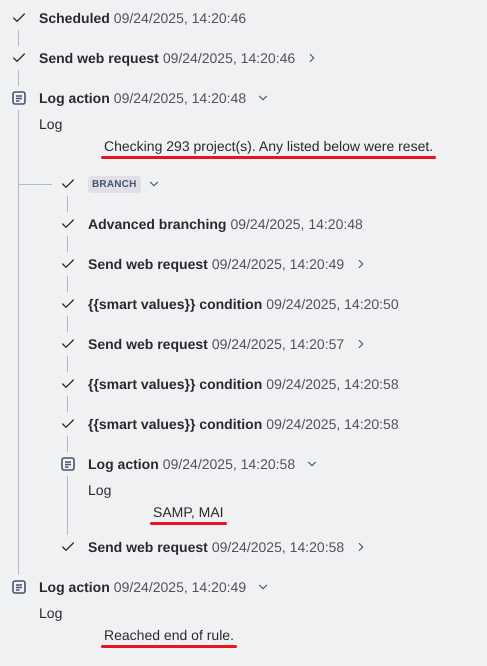 Image resolution: width=487 pixels, height=666 pixels. Describe the element at coordinates (268, 146) in the screenshot. I see `log-message: Checking 293 project(s). Any listed below were reset.` at that location.